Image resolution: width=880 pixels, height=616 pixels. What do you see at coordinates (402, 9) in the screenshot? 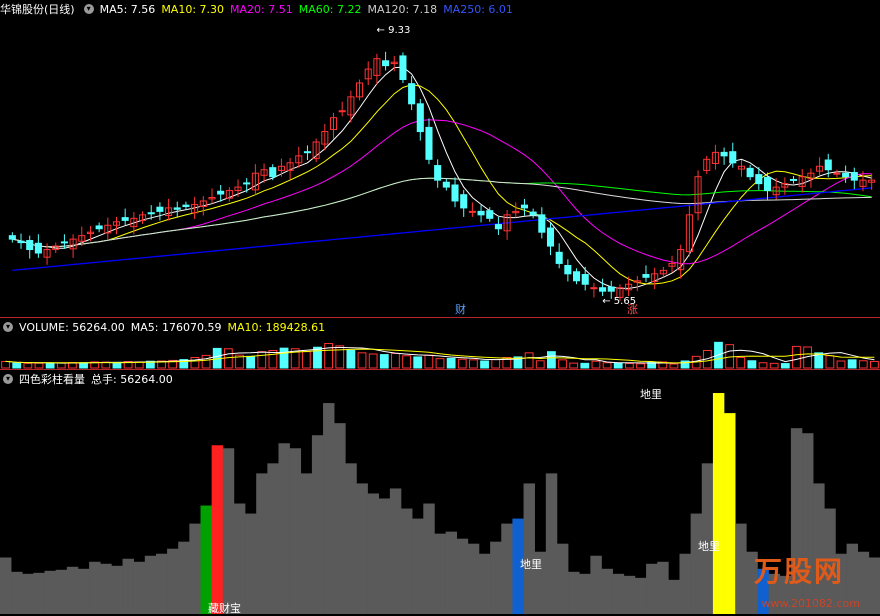
I see `ma-label: MA120: 7.18` at bounding box center [402, 9].